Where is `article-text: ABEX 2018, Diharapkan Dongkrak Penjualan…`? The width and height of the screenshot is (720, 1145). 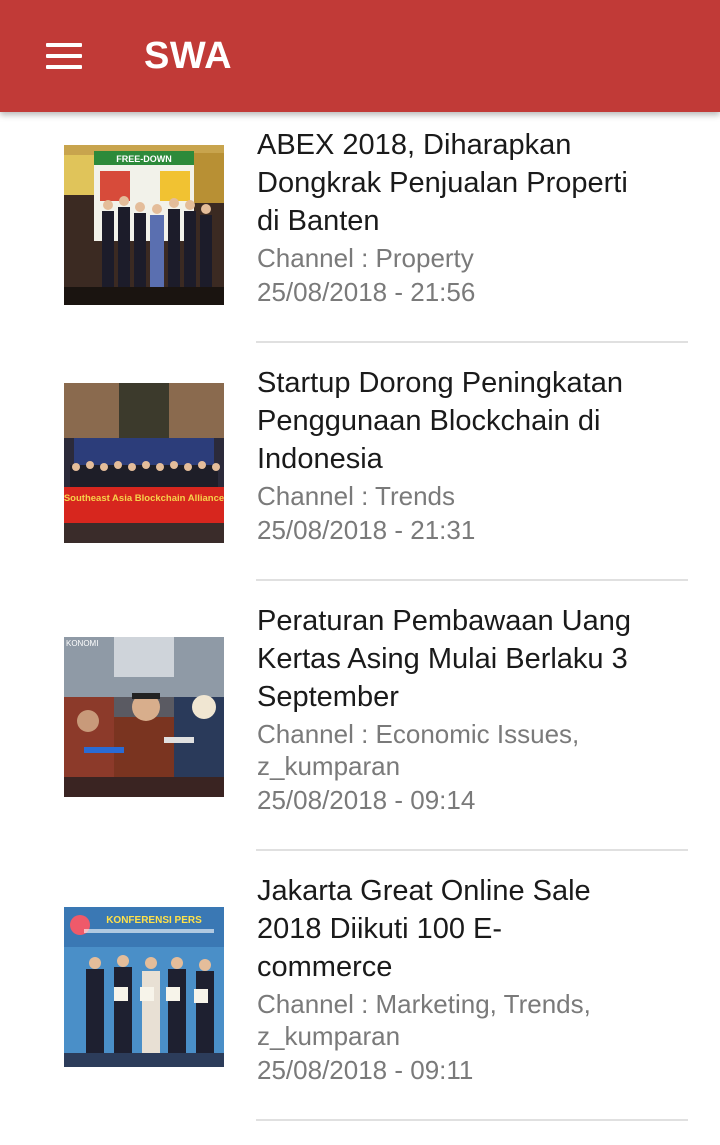 article-text: ABEX 2018, Diharapkan Dongkrak Penjualan… is located at coordinates (447, 218).